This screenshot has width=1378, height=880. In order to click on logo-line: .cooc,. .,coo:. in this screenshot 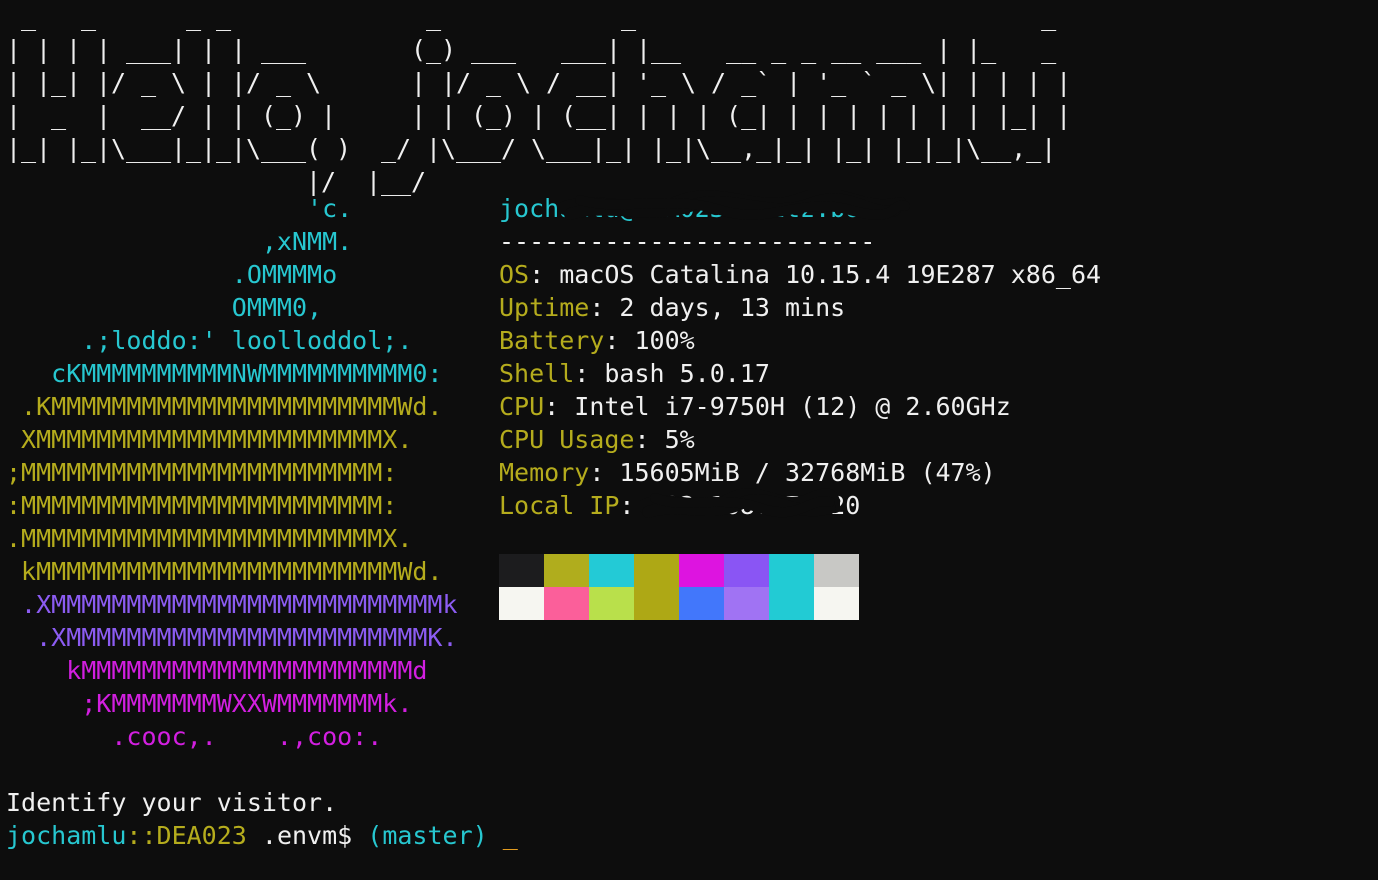, I will do `click(194, 736)`.